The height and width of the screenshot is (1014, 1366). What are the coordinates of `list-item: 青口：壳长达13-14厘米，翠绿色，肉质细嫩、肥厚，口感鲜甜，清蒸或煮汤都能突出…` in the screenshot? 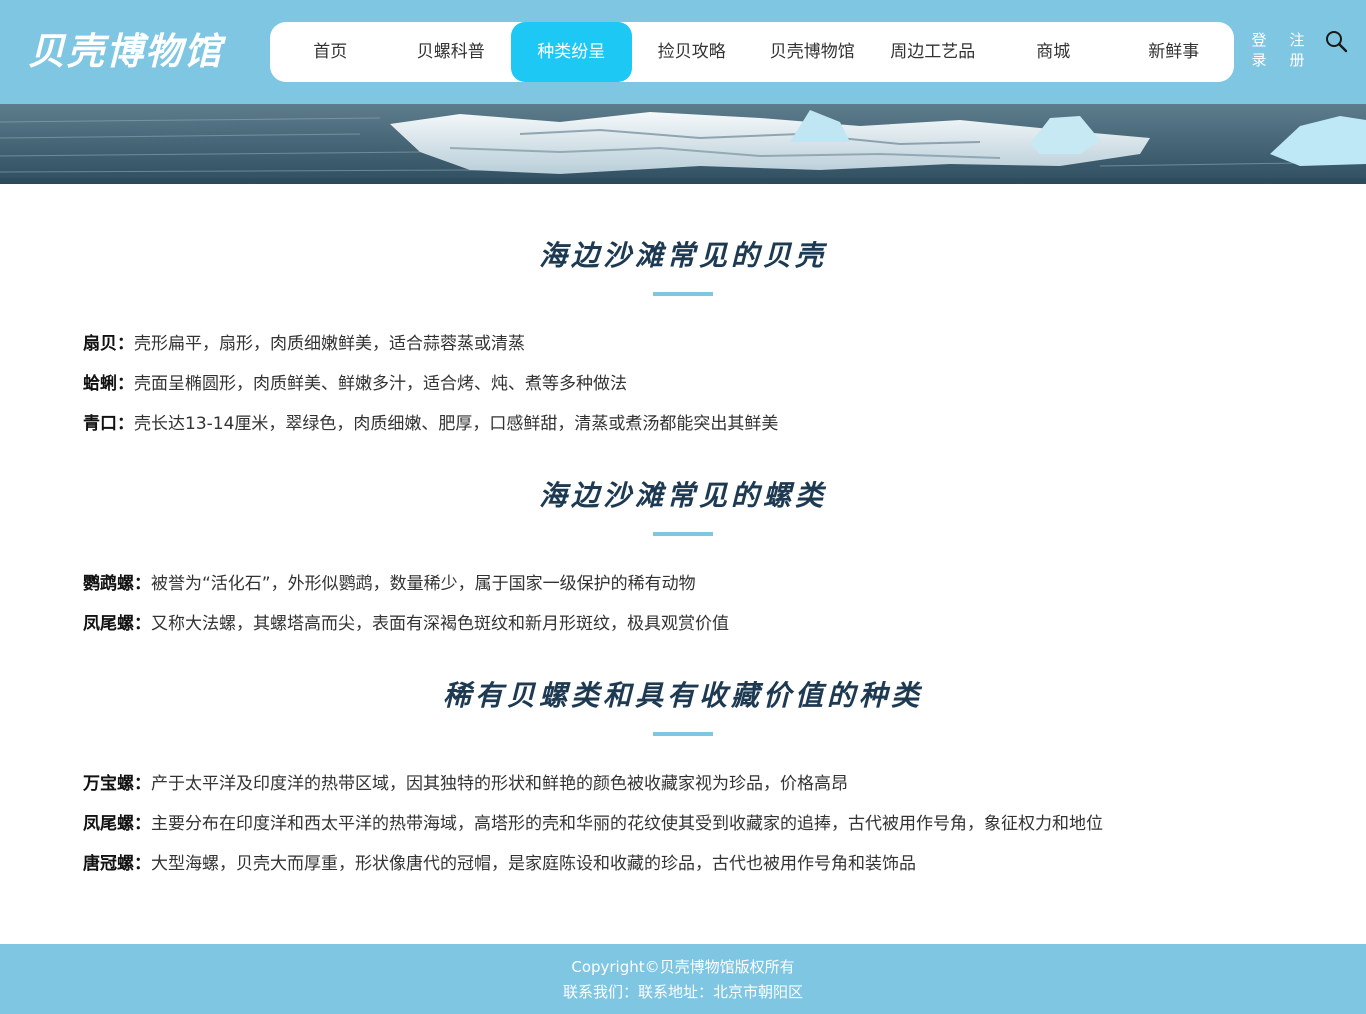 It's located at (430, 424).